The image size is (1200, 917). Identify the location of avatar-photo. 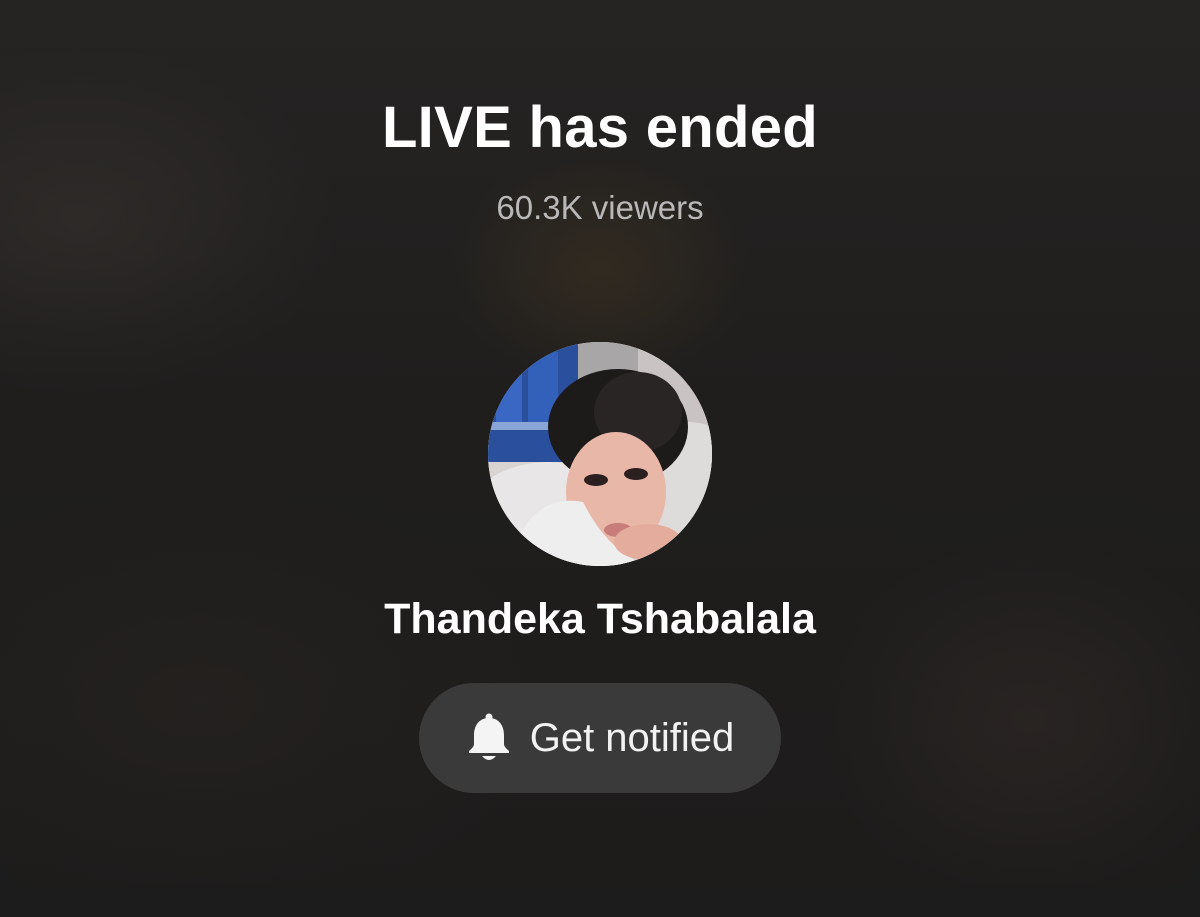
(600, 454).